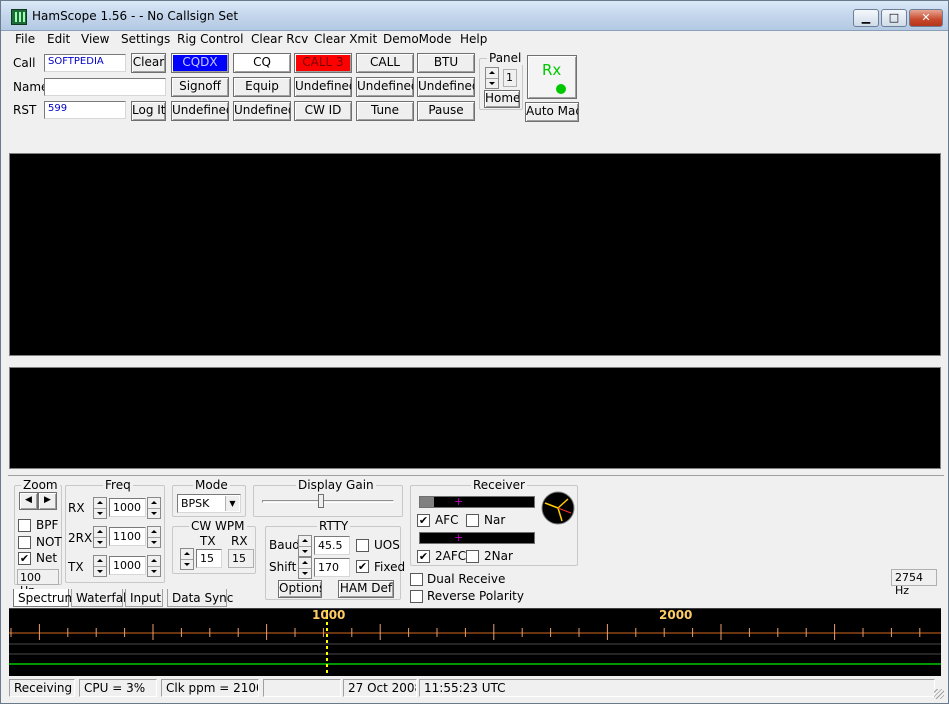  What do you see at coordinates (321, 501) in the screenshot?
I see `display-gain-slider` at bounding box center [321, 501].